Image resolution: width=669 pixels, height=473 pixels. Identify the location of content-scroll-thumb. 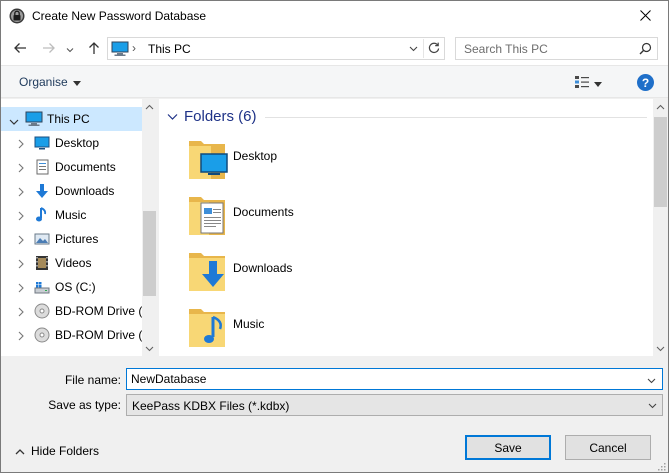
(660, 162).